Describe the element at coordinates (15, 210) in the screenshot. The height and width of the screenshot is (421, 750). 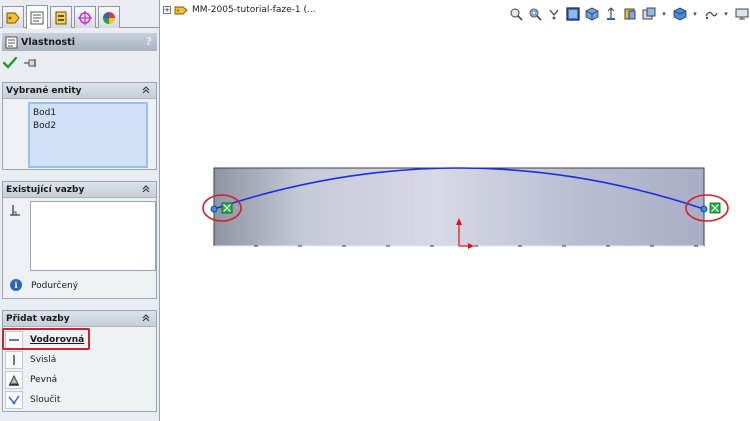
I see `relations-icon` at that location.